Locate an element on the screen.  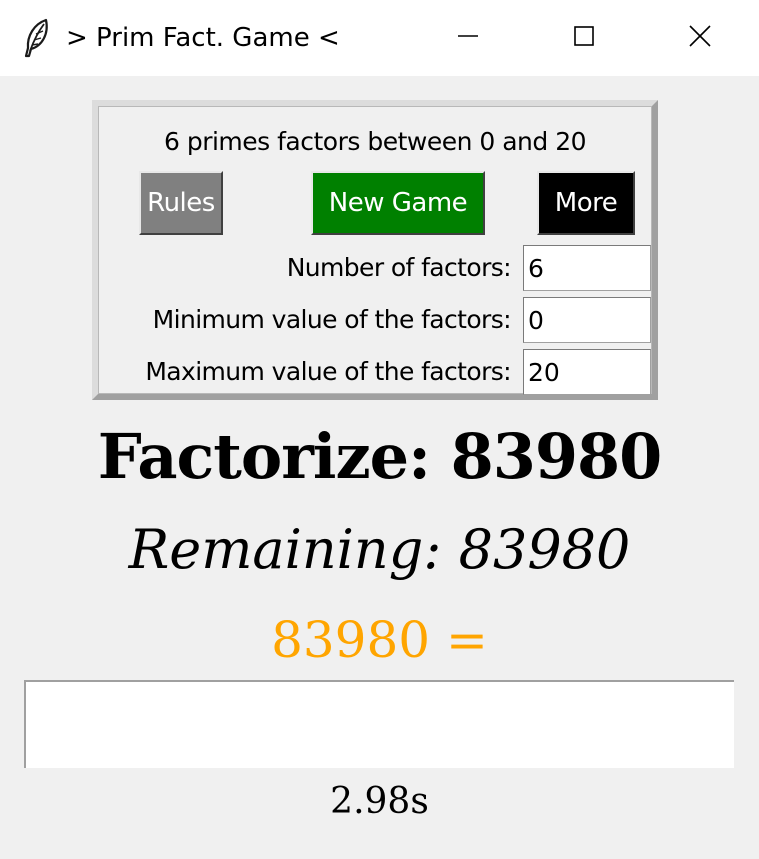
number-of-factors-input is located at coordinates (587, 268).